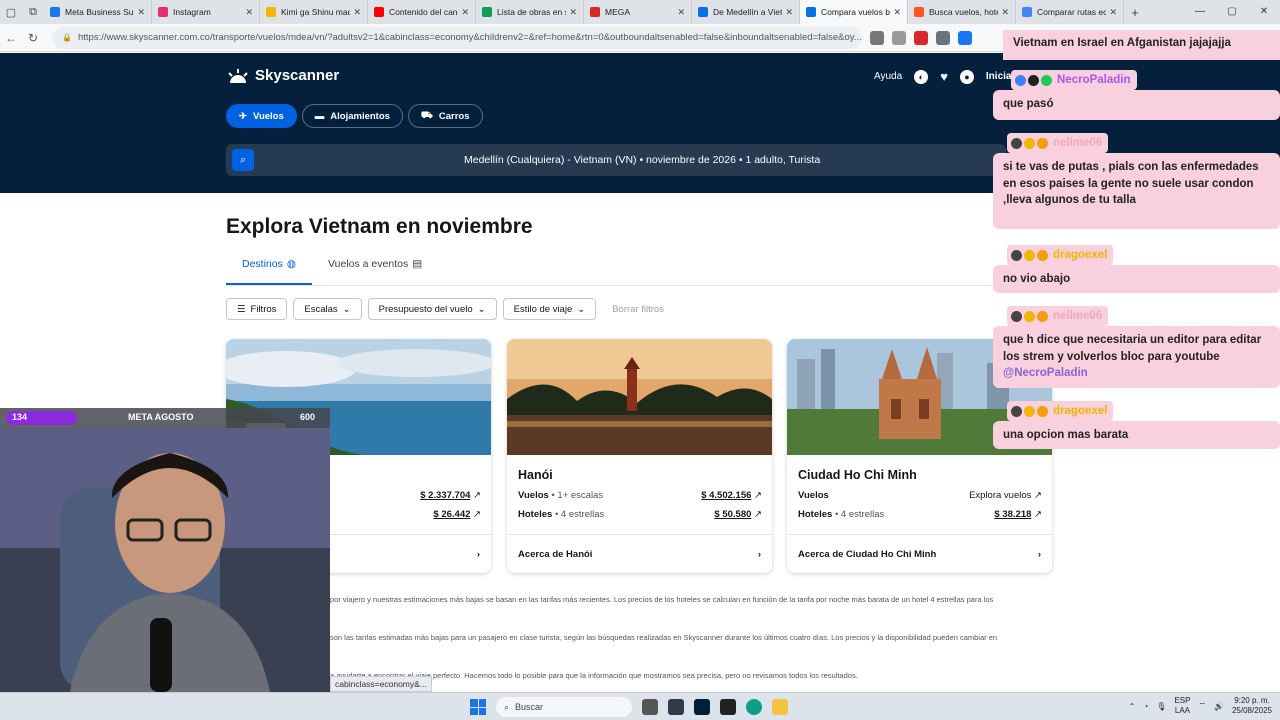  Describe the element at coordinates (962, 12) in the screenshot. I see `browser-tab: Busca vuelos, hotel ✕` at that location.